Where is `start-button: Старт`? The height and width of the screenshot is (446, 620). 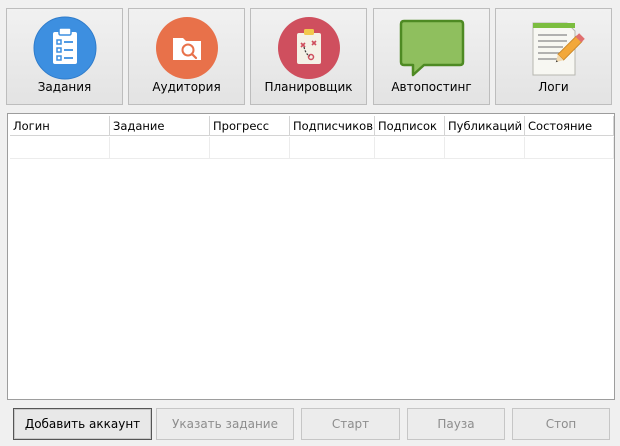
start-button: Старт is located at coordinates (350, 424).